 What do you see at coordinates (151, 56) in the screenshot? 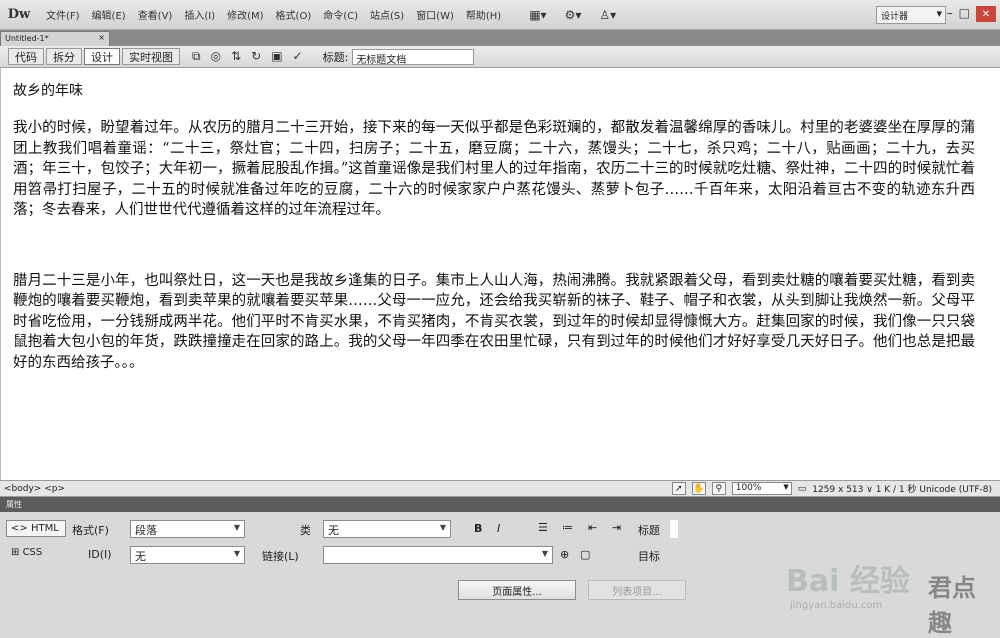
I see `live-view-button: 实时视图` at bounding box center [151, 56].